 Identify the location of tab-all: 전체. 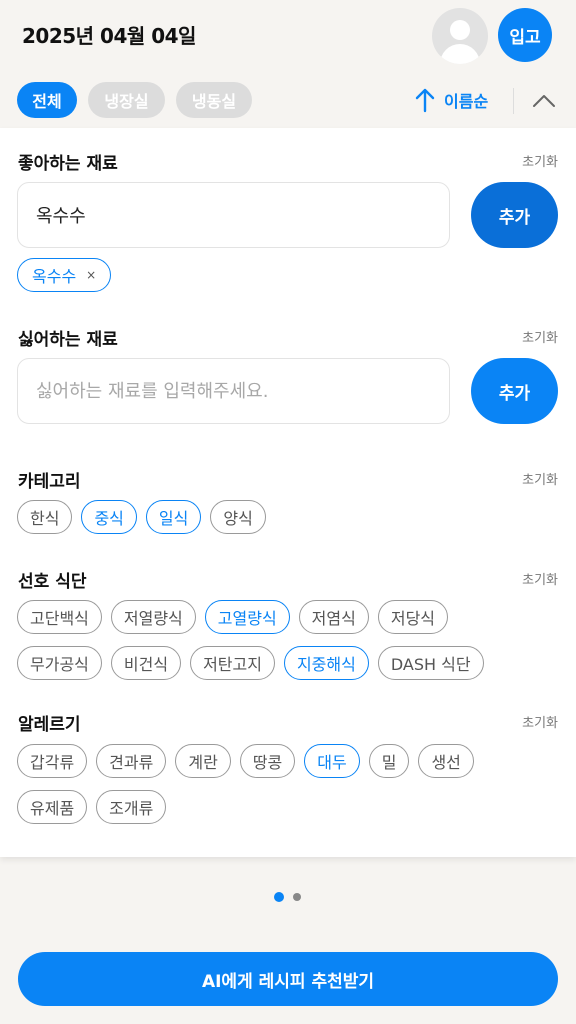
(47, 100).